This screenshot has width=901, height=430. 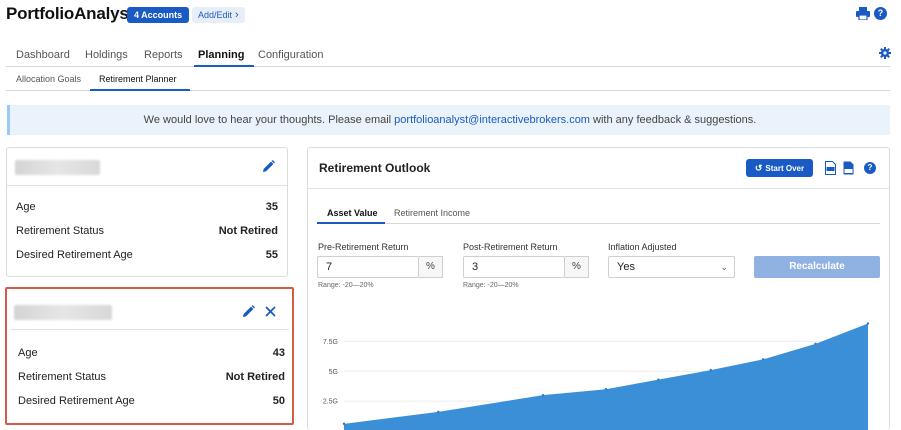 What do you see at coordinates (673, 120) in the screenshot?
I see `banner-text-after: with any feedback & suggestions.` at bounding box center [673, 120].